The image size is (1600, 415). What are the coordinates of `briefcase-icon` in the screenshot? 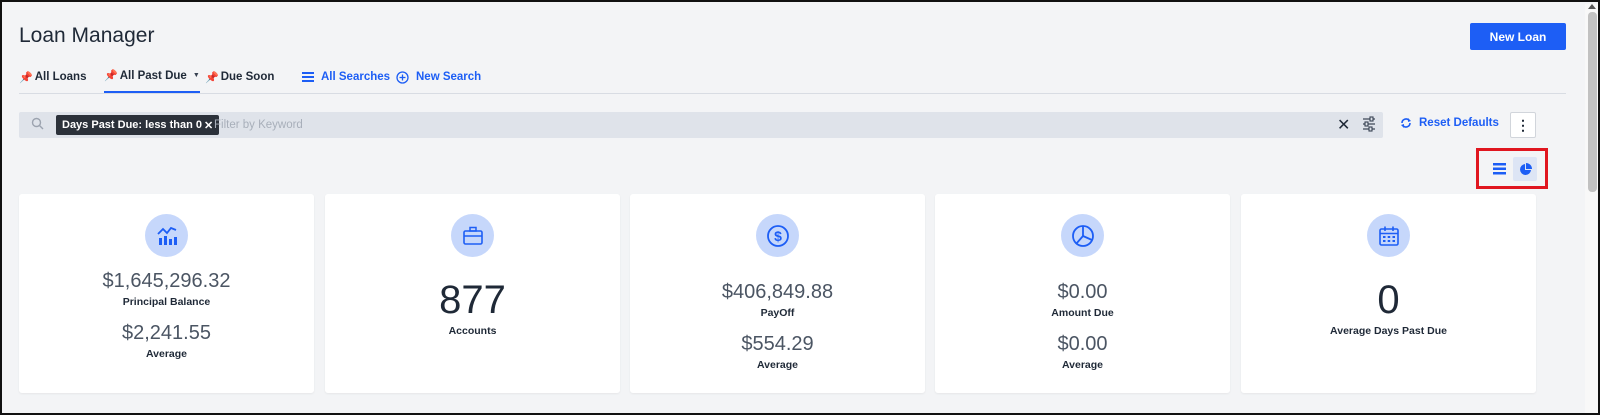 It's located at (472, 235).